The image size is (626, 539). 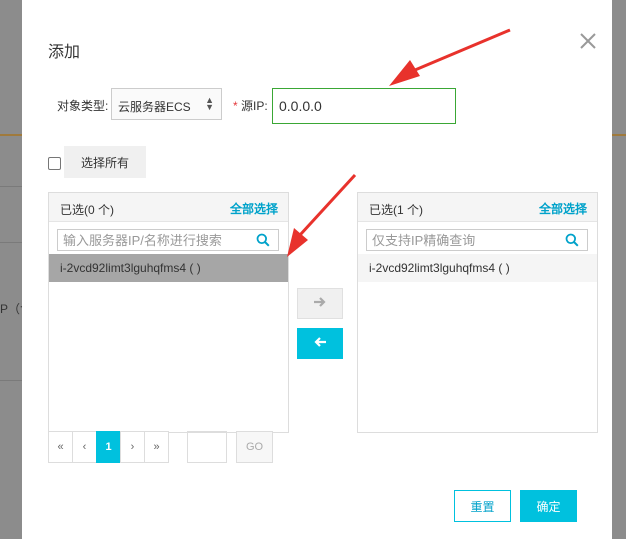 What do you see at coordinates (154, 107) in the screenshot?
I see `object-type-value: 云服务器ECS` at bounding box center [154, 107].